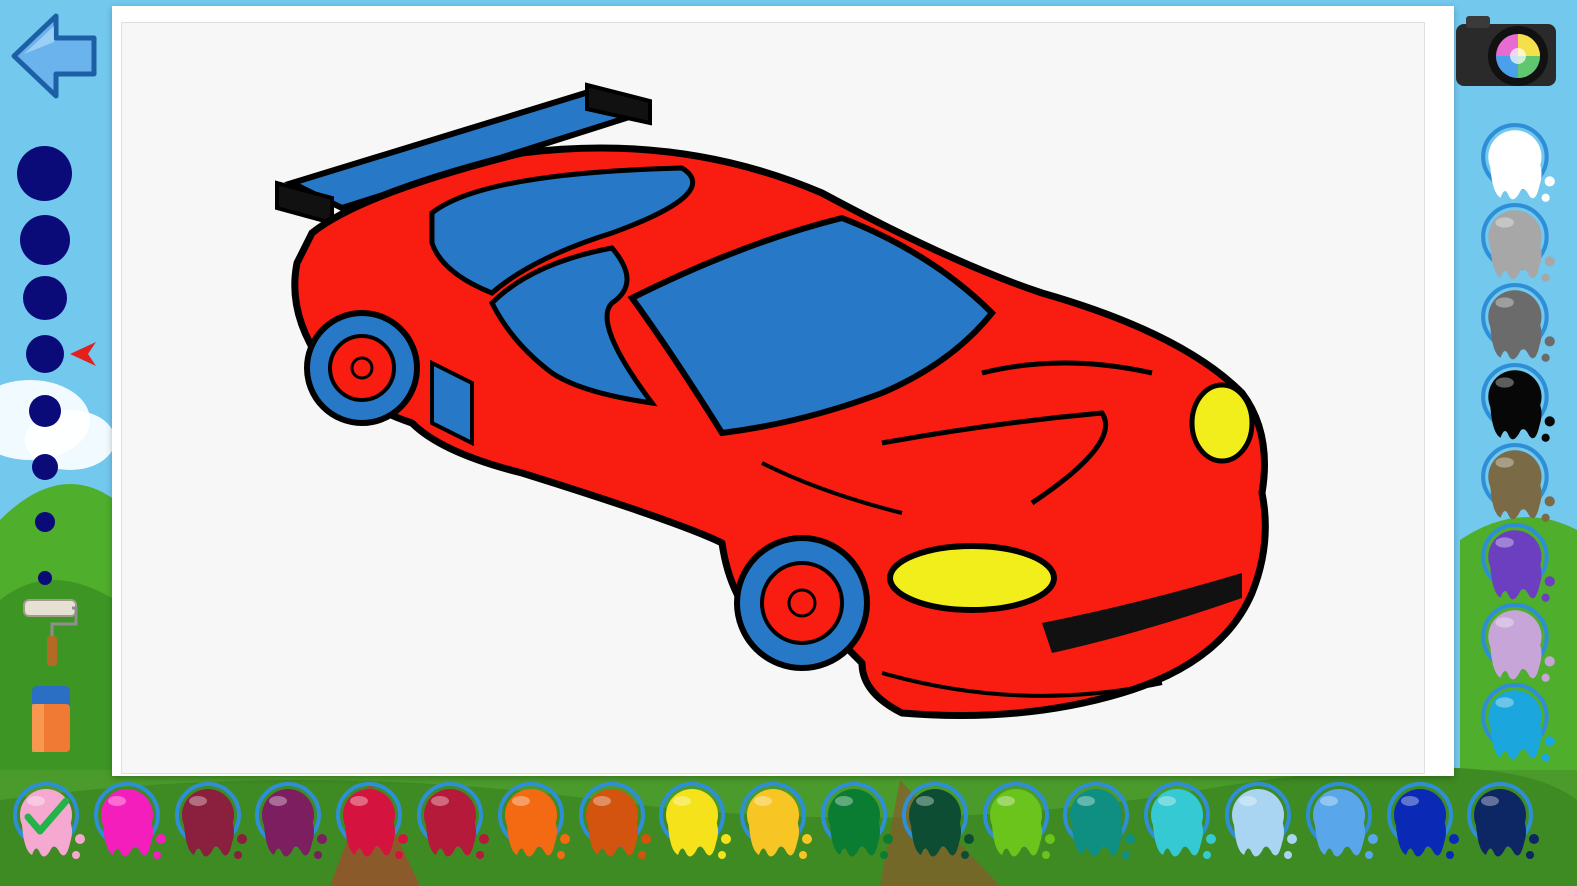  Describe the element at coordinates (84, 356) in the screenshot. I see `selected-brush-indicator` at that location.